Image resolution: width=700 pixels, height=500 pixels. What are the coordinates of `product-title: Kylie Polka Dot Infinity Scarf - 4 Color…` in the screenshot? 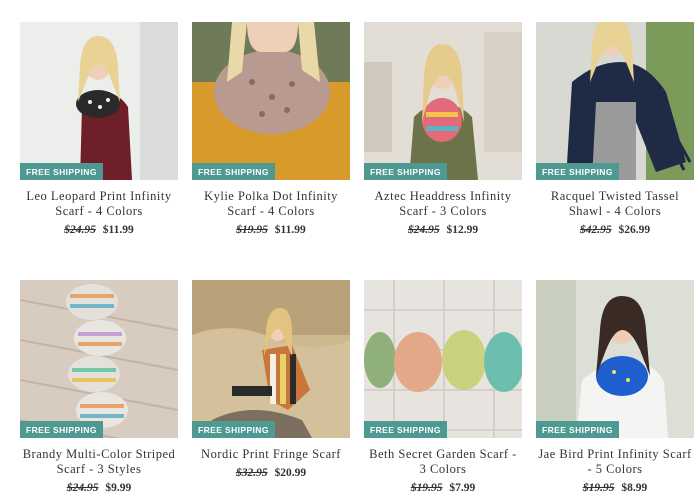 It's located at (271, 204).